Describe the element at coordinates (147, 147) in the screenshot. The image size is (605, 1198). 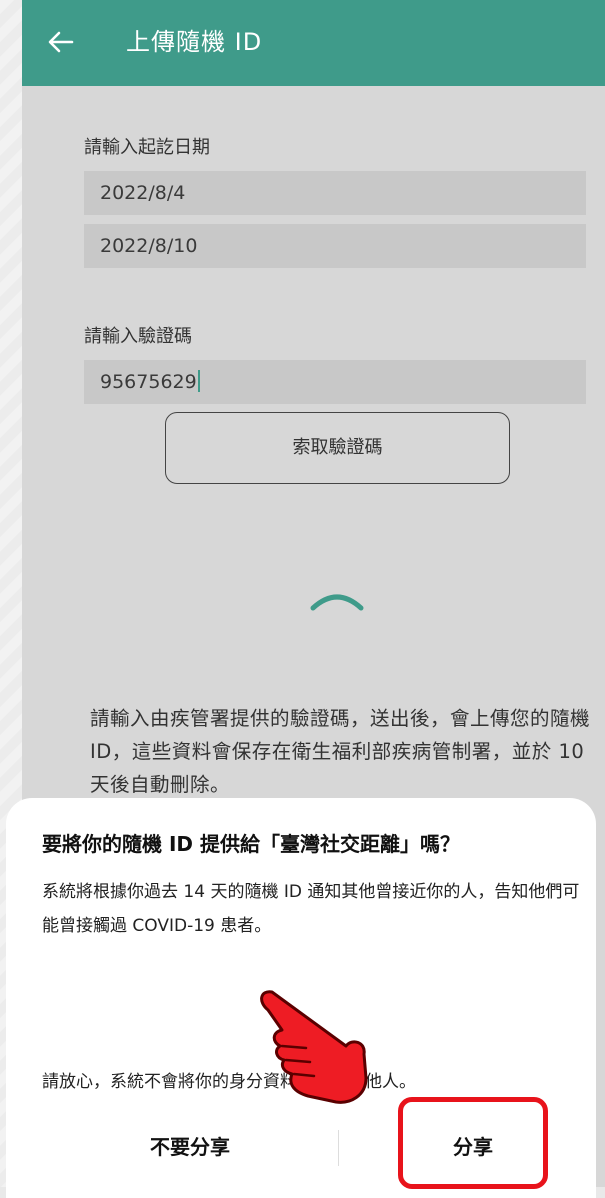
I see `date-range-label: 請輸入起訖日期` at that location.